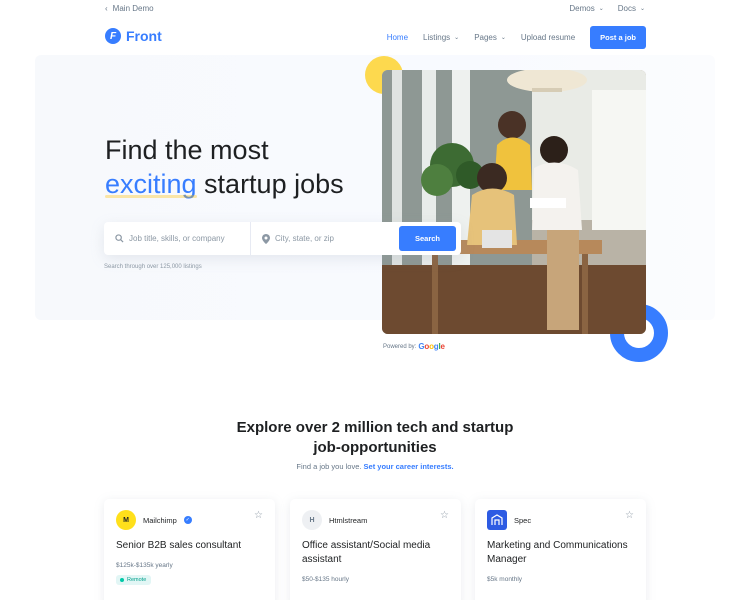 The height and width of the screenshot is (600, 750). I want to click on company-info: Spec, so click(509, 520).